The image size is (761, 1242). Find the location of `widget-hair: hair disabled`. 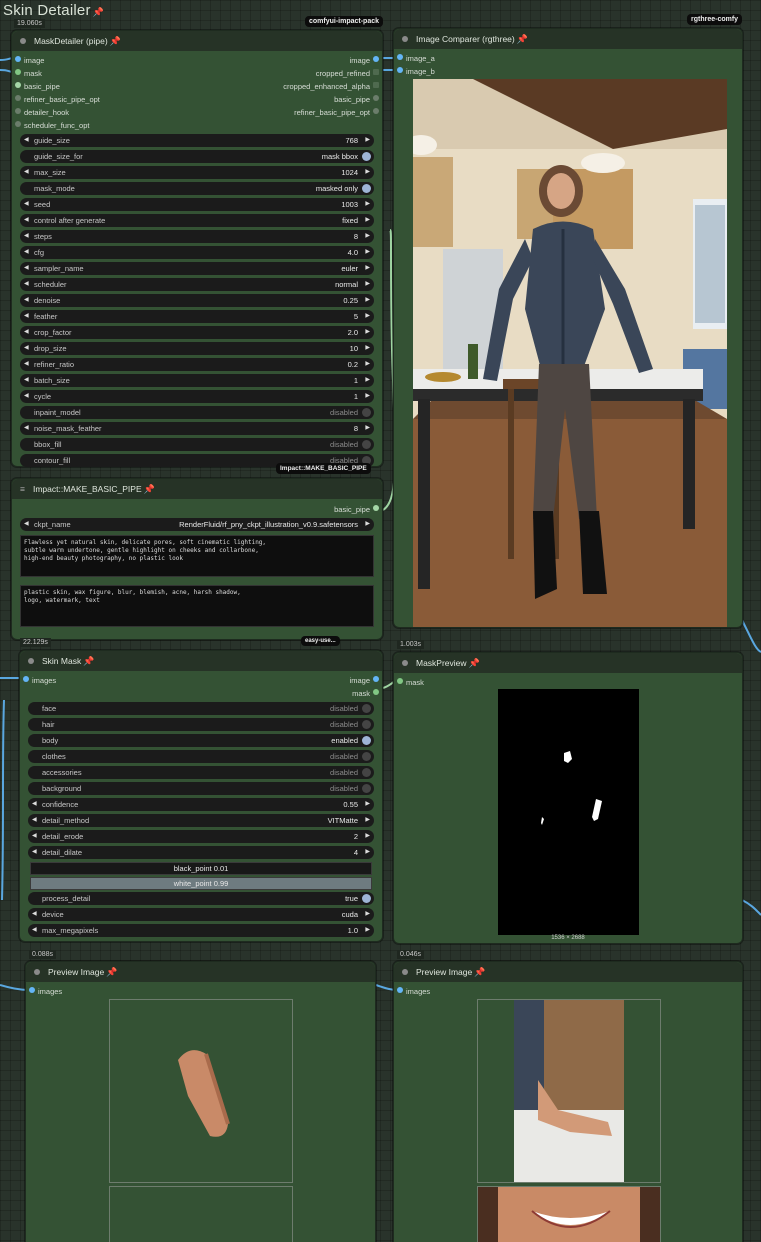

widget-hair: hair disabled is located at coordinates (201, 724).